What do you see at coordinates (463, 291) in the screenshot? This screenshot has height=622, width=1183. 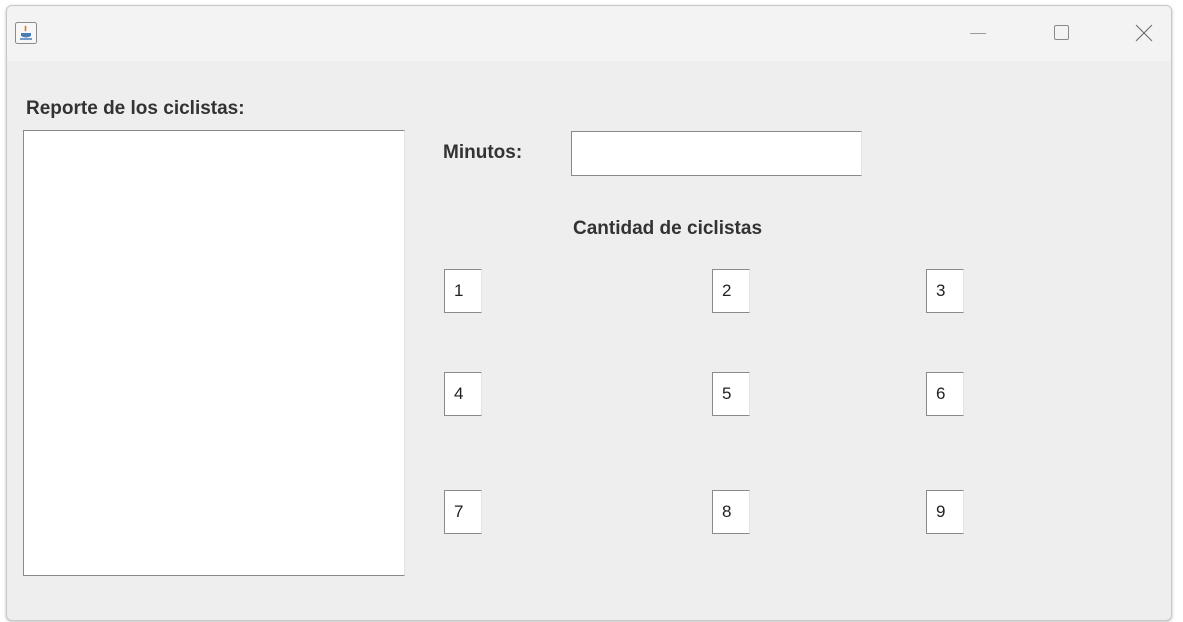 I see `cyclist-field-1: 1` at bounding box center [463, 291].